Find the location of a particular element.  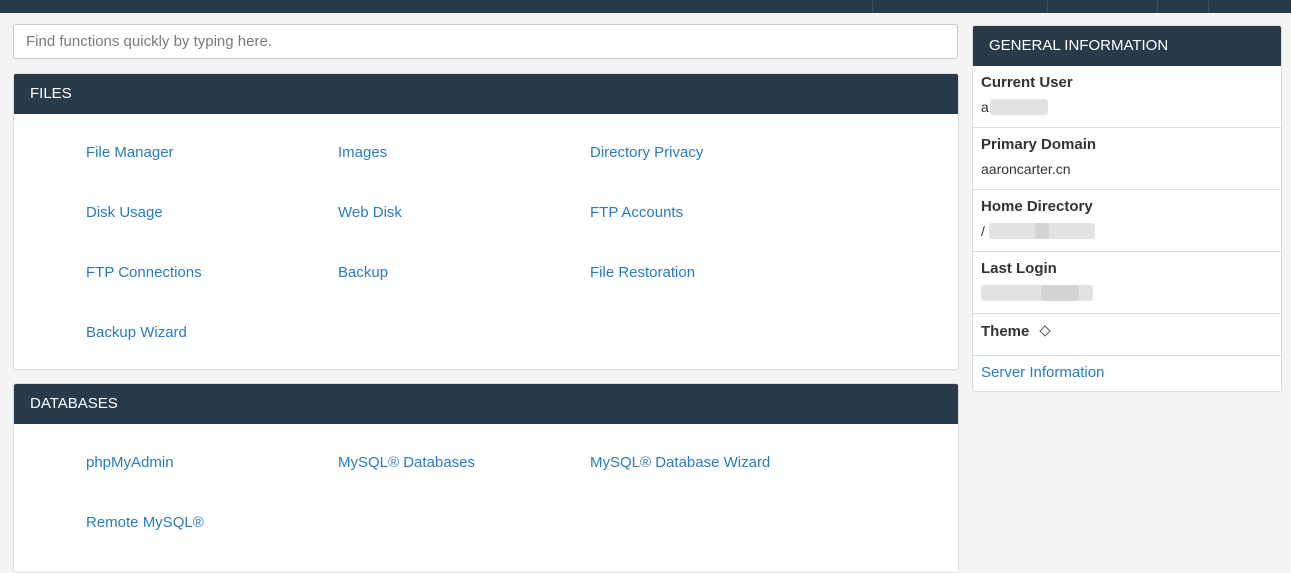

current-user-value: a is located at coordinates (1127, 107).